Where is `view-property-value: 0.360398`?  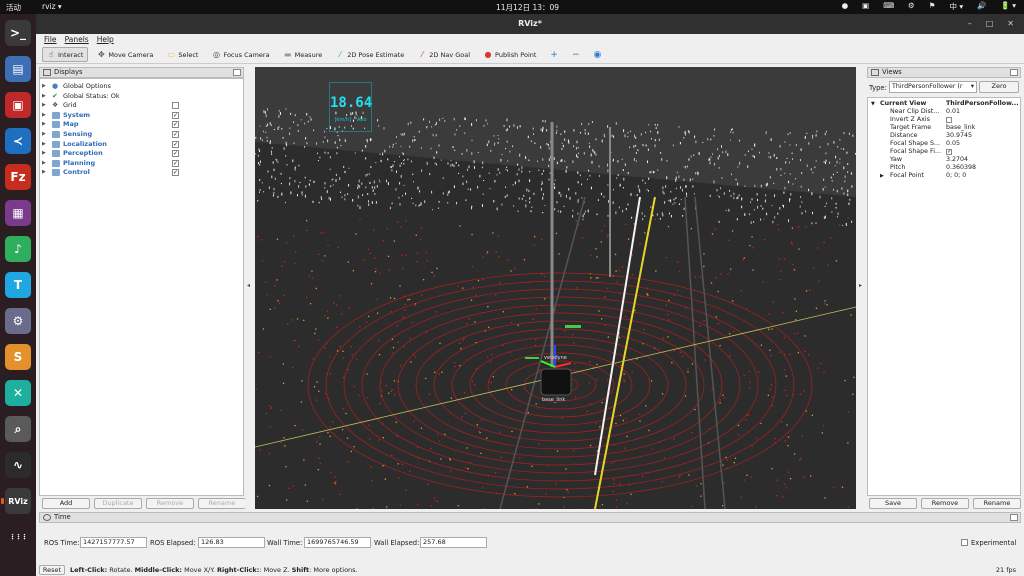
view-property-value: 0.360398 is located at coordinates (961, 168).